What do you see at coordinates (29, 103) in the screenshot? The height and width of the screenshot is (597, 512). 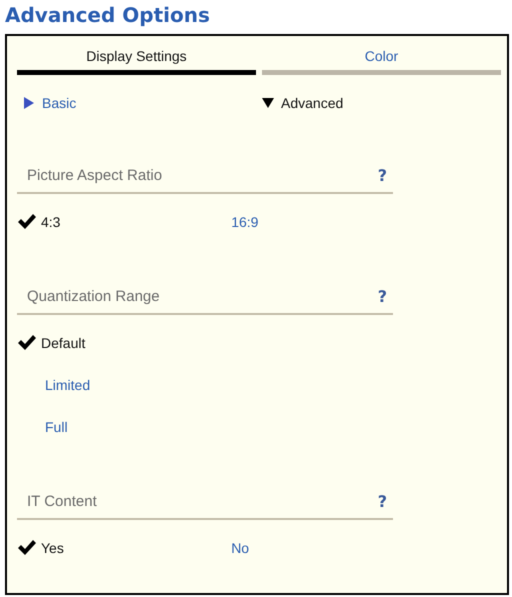 I see `caret-right-icon` at bounding box center [29, 103].